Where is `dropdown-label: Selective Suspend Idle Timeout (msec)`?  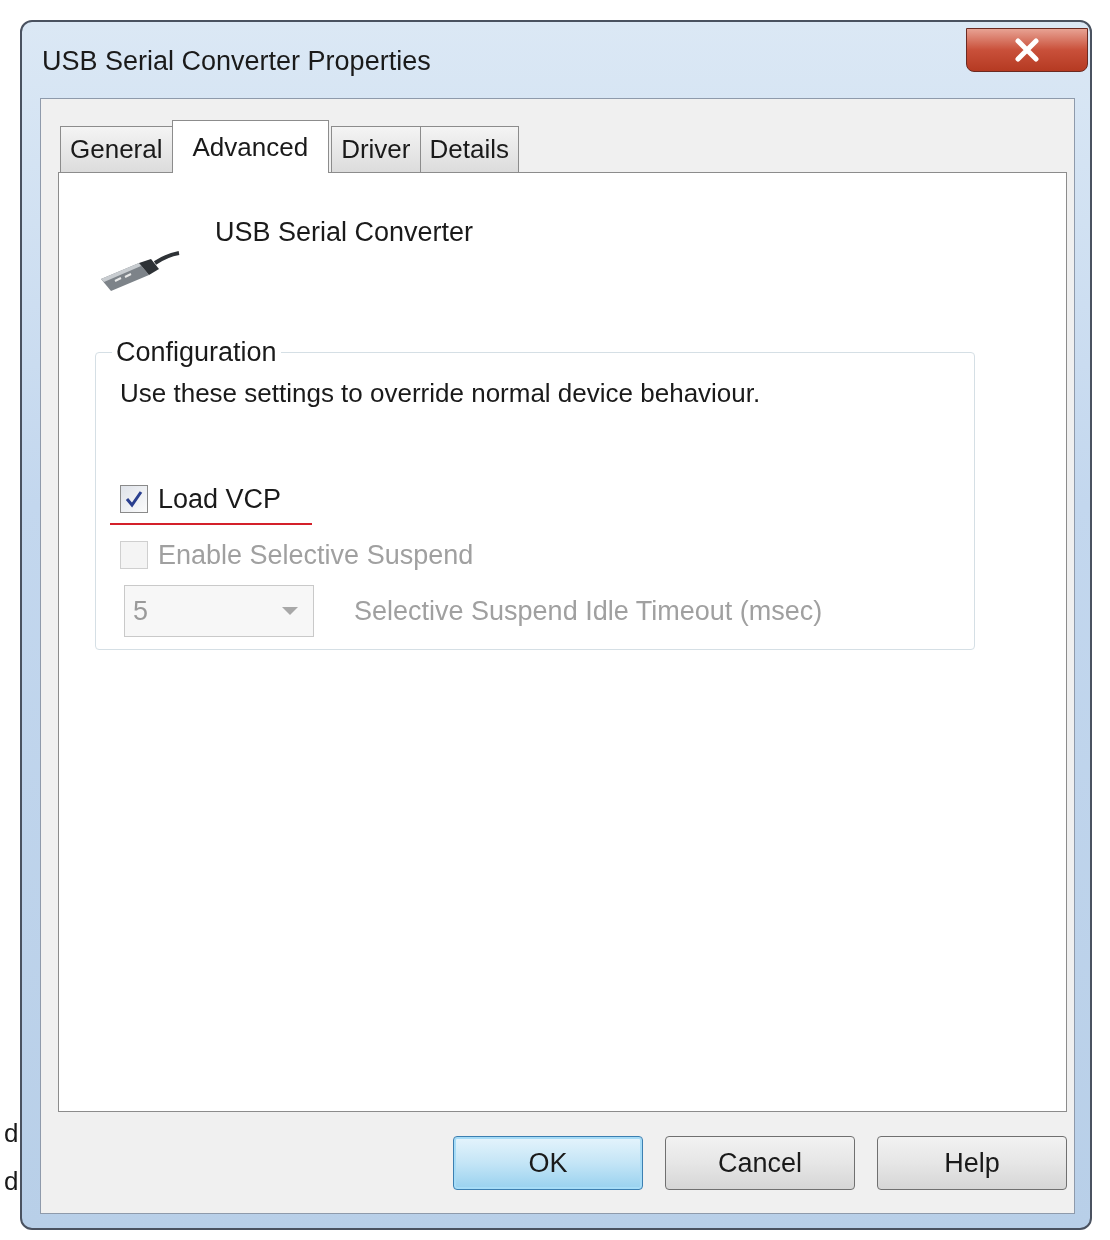
dropdown-label: Selective Suspend Idle Timeout (msec) is located at coordinates (588, 611).